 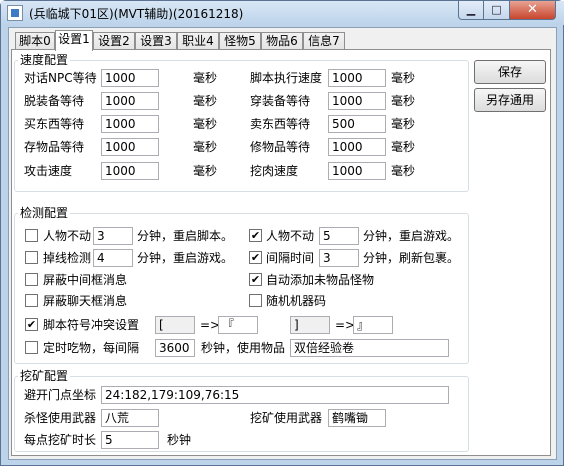 I want to click on idle2-suffix: 分钟，重启游戏。, so click(x=411, y=236).